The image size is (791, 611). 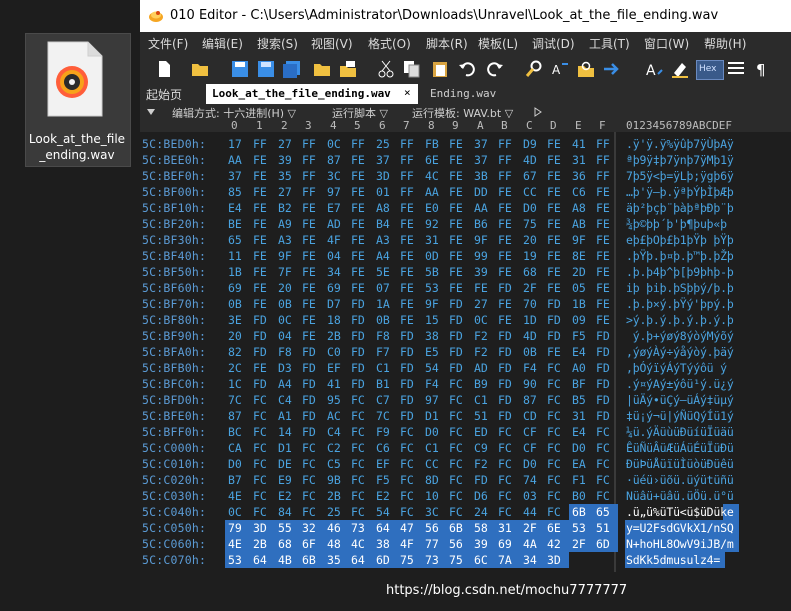 I want to click on hex-byte: 2B, so click(x=260, y=544).